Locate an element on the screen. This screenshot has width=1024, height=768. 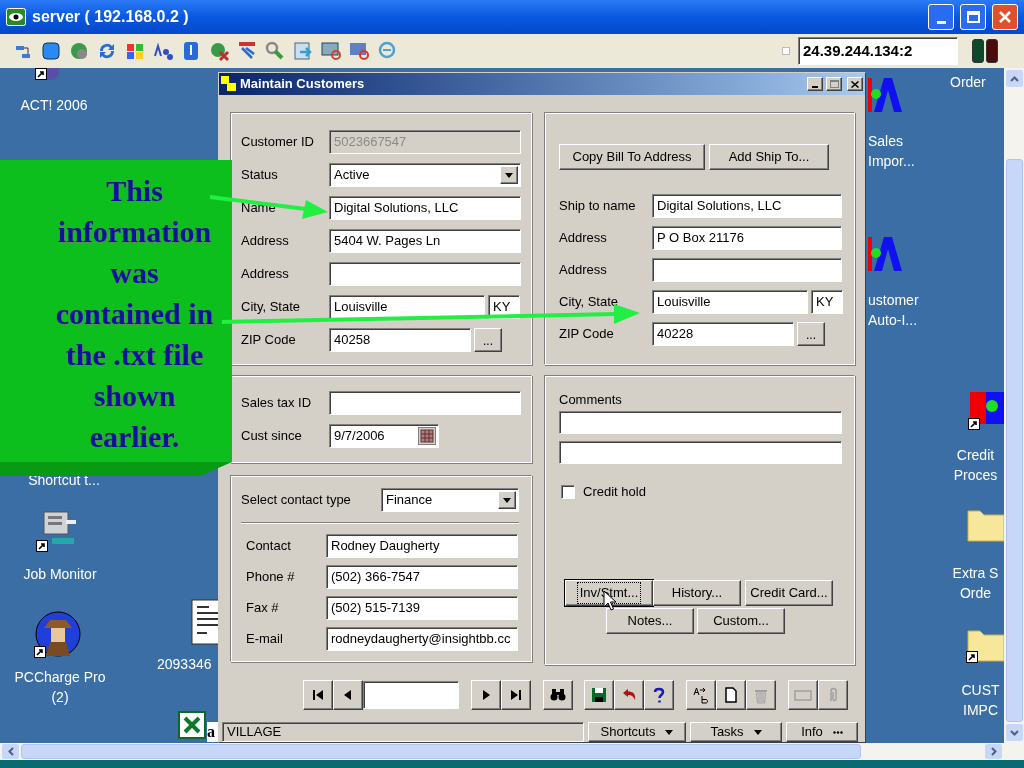
field-label: Select contact type is located at coordinates (296, 500).